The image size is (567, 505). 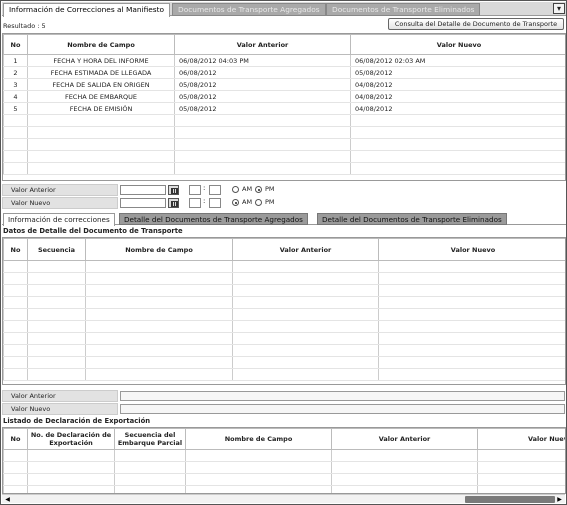 What do you see at coordinates (559, 8) in the screenshot?
I see `chevron-down-icon: ▾` at bounding box center [559, 8].